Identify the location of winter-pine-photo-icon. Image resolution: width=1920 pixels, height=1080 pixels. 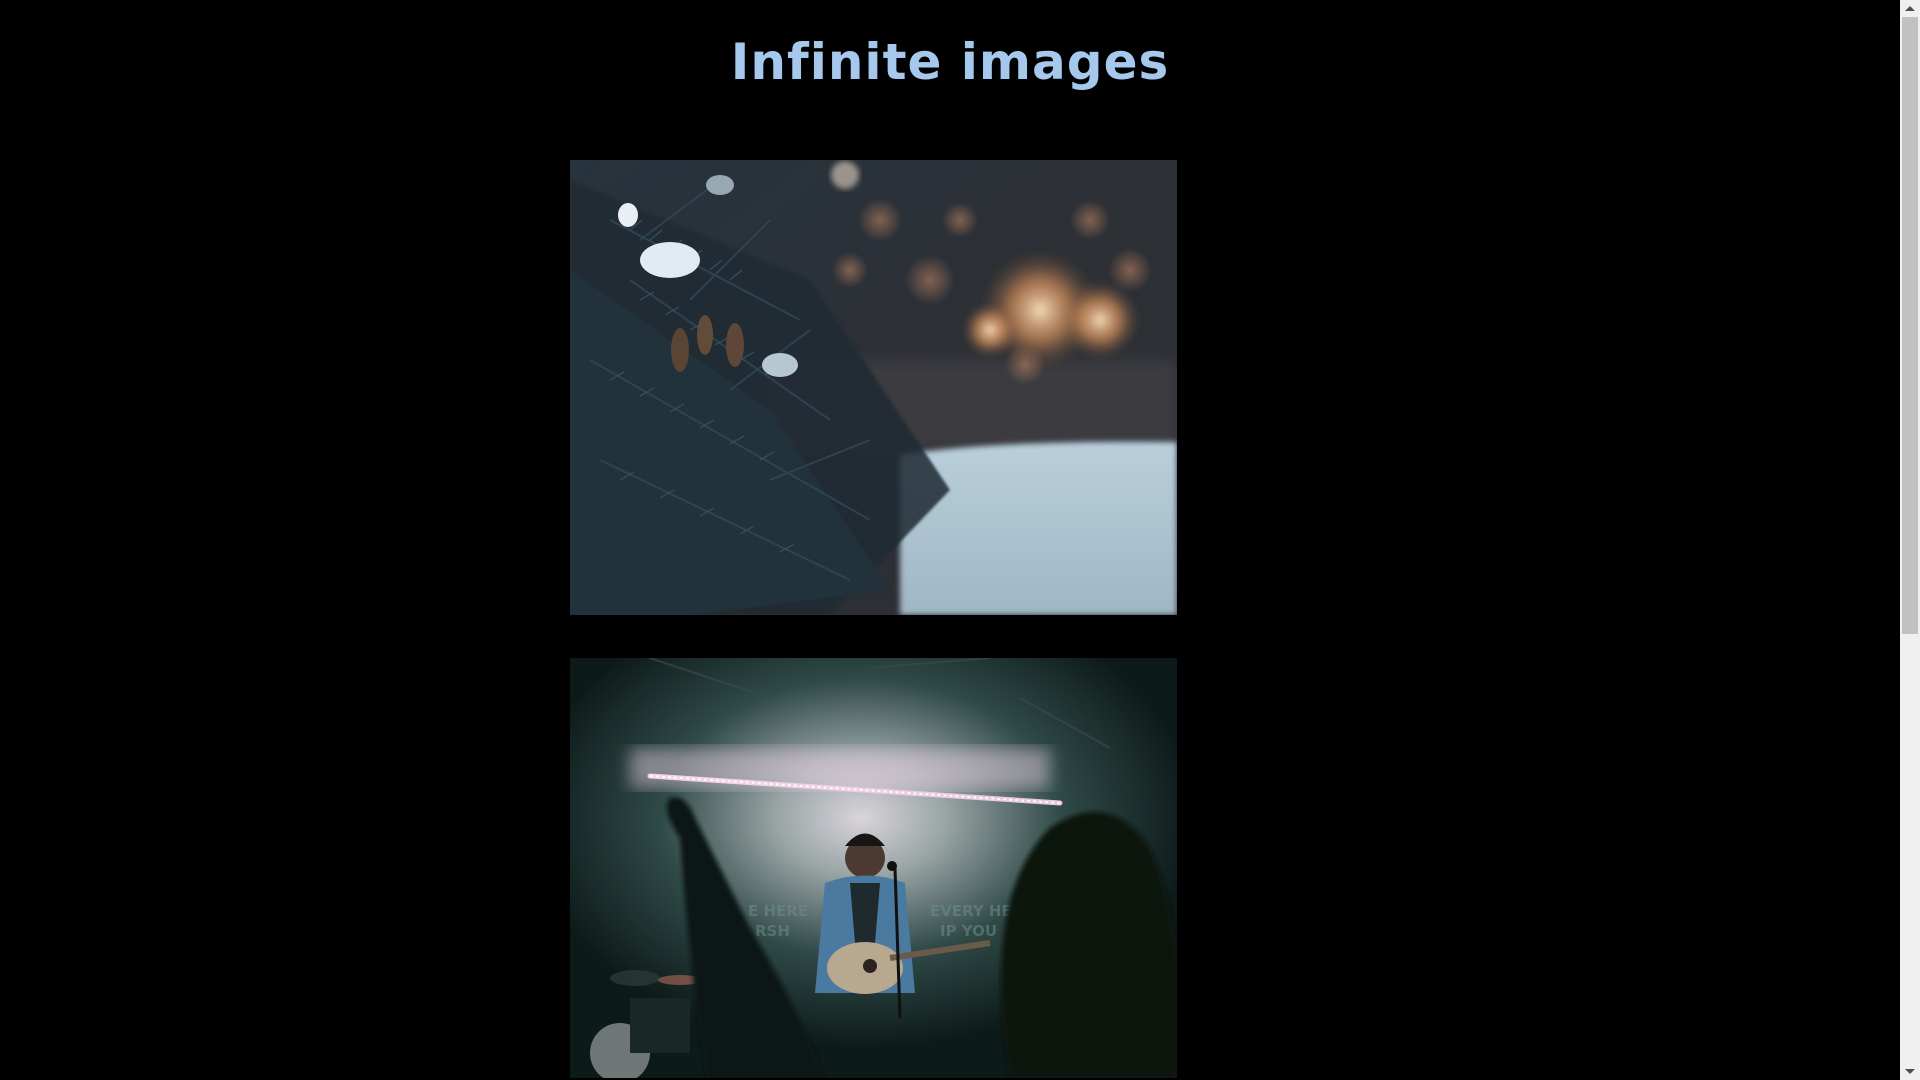
(873, 387).